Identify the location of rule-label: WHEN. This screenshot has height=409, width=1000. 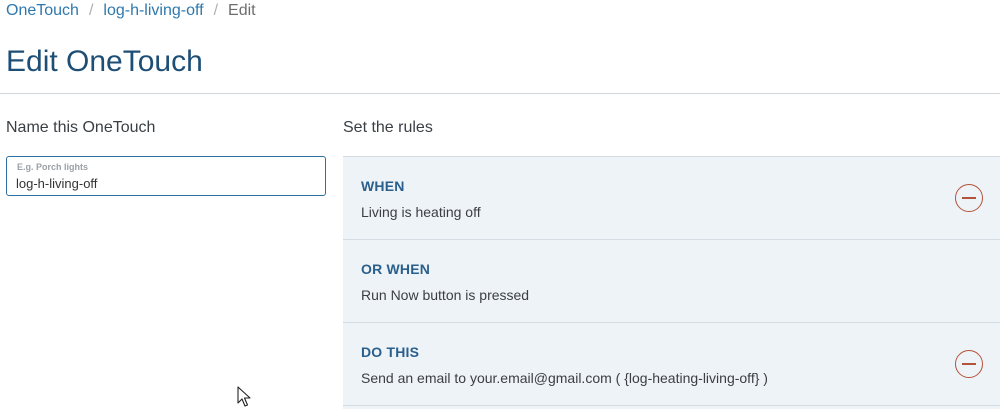
(383, 186).